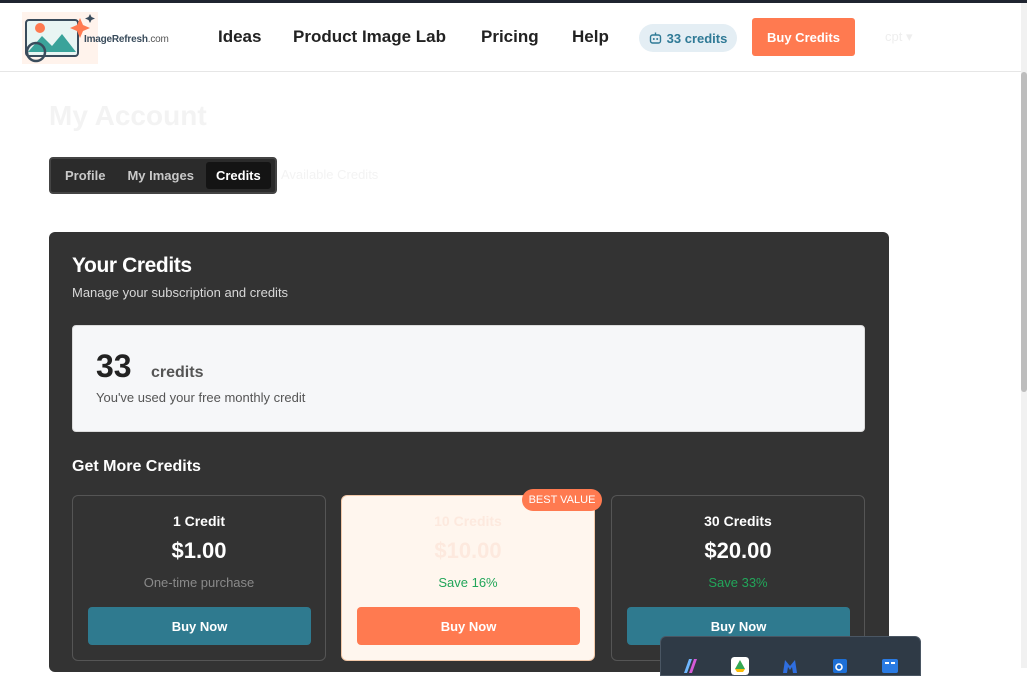  Describe the element at coordinates (132, 265) in the screenshot. I see `card-title: Your Credits` at that location.